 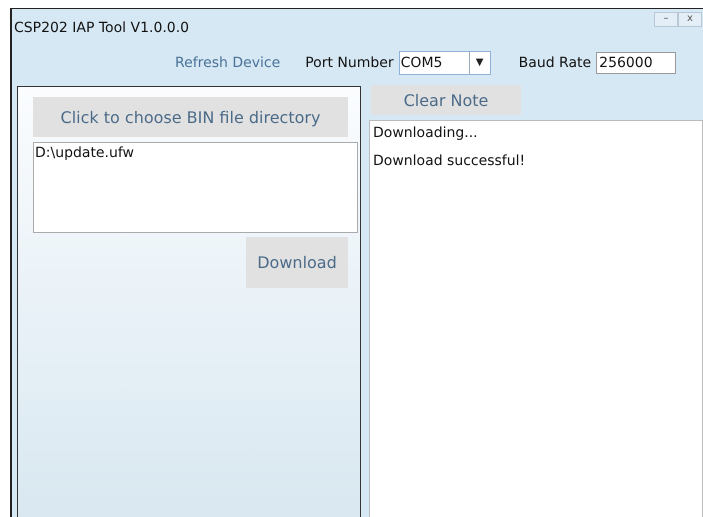 What do you see at coordinates (444, 63) in the screenshot?
I see `port-number-dropdown: COM5 ▼` at bounding box center [444, 63].